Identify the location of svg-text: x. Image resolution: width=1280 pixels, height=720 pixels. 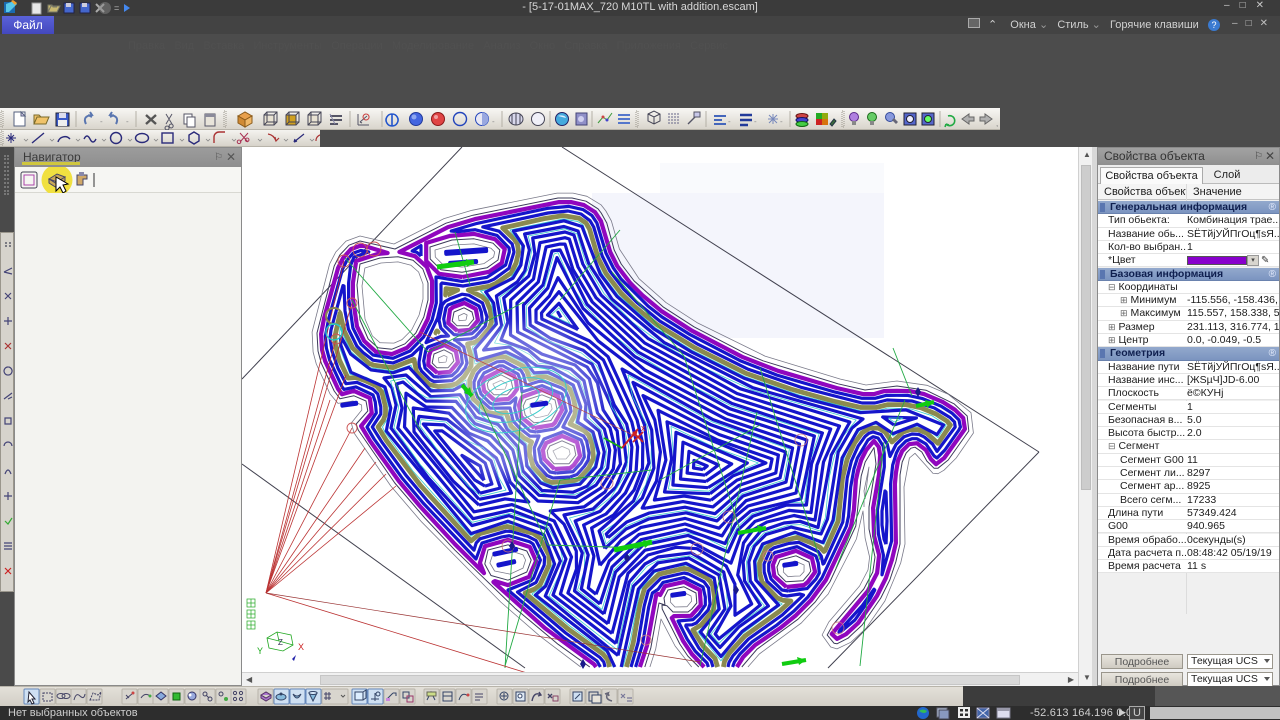
(643, 428).